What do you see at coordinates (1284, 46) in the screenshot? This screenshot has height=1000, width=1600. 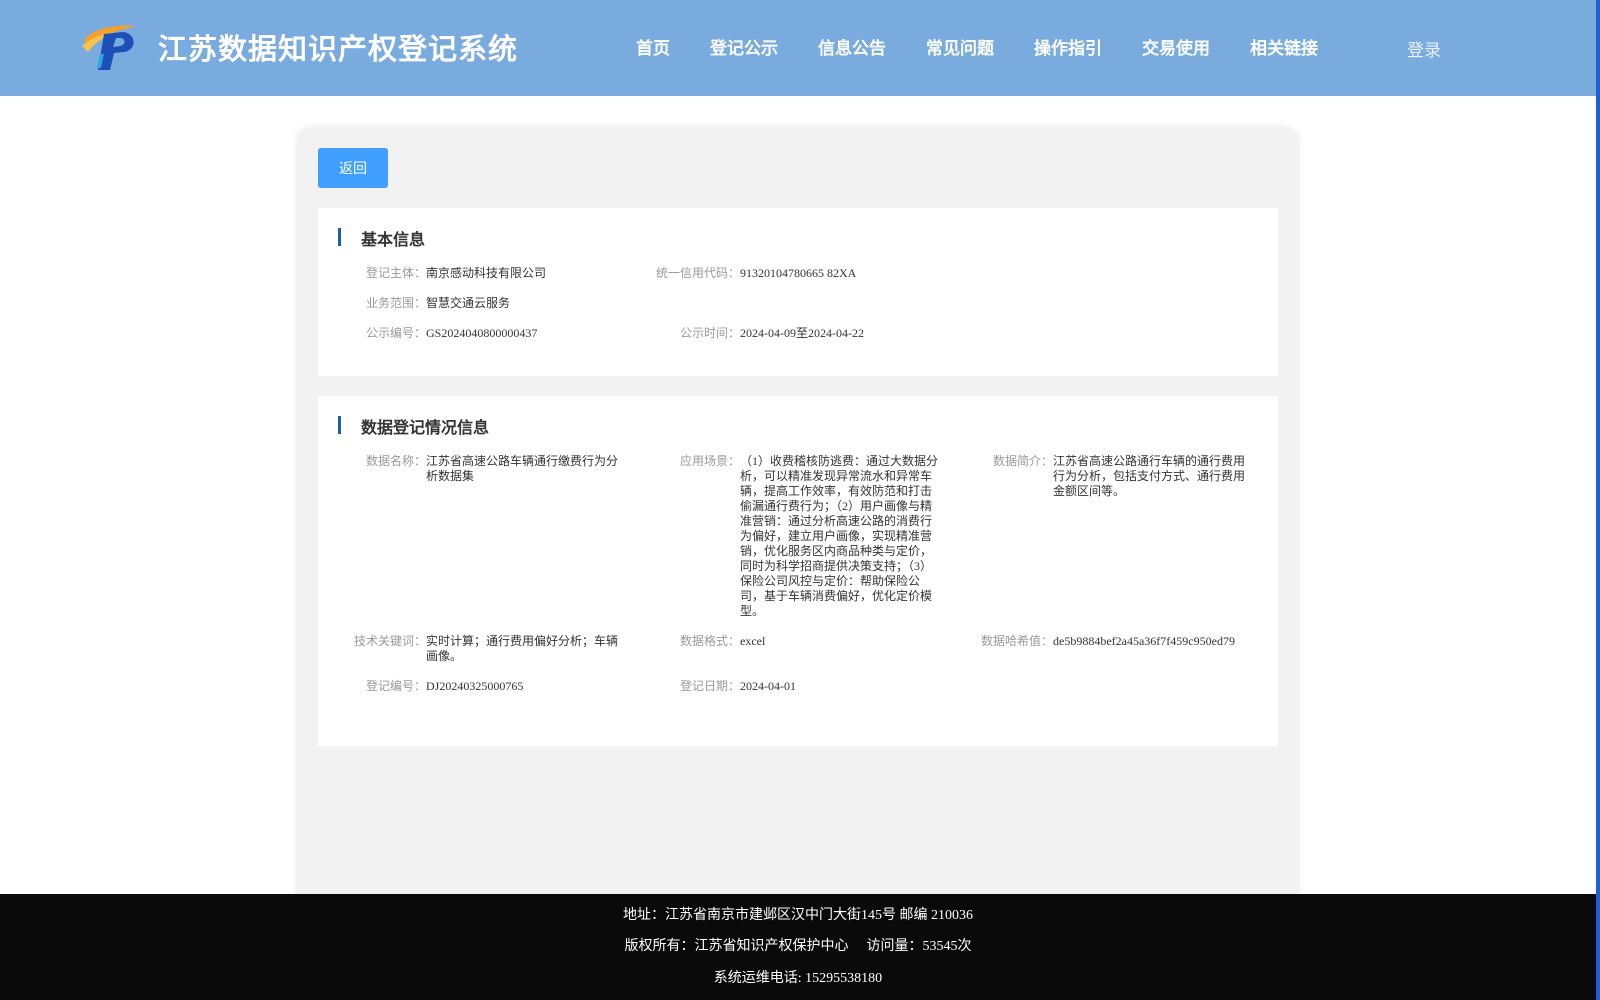 I see `nav-links: 相关链接` at bounding box center [1284, 46].